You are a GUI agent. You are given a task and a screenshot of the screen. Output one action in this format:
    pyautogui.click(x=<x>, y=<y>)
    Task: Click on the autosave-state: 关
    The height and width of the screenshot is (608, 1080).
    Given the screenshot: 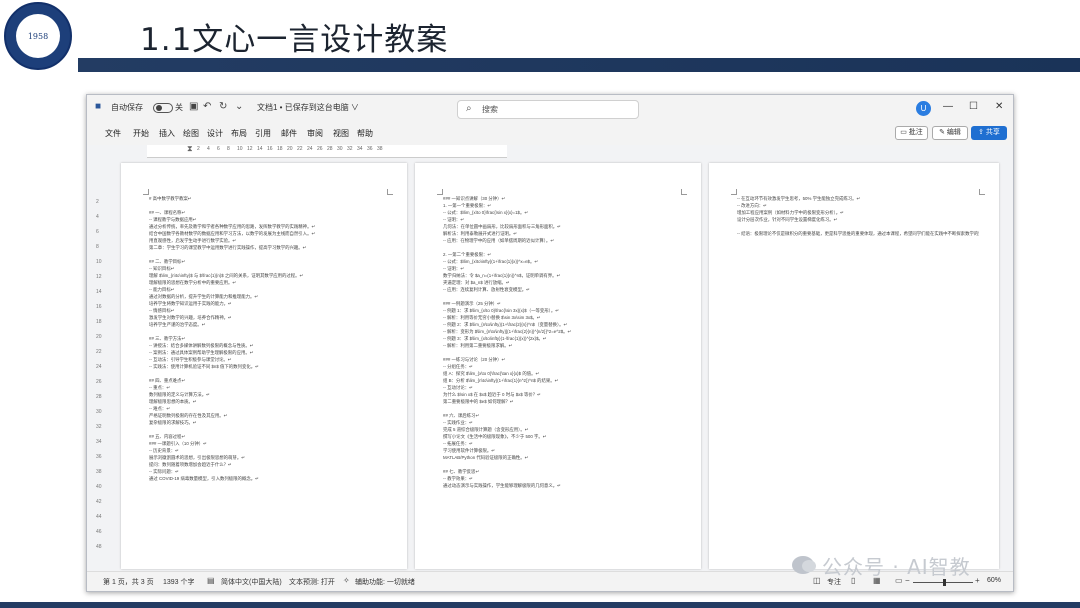 What is the action you would take?
    pyautogui.click(x=179, y=107)
    